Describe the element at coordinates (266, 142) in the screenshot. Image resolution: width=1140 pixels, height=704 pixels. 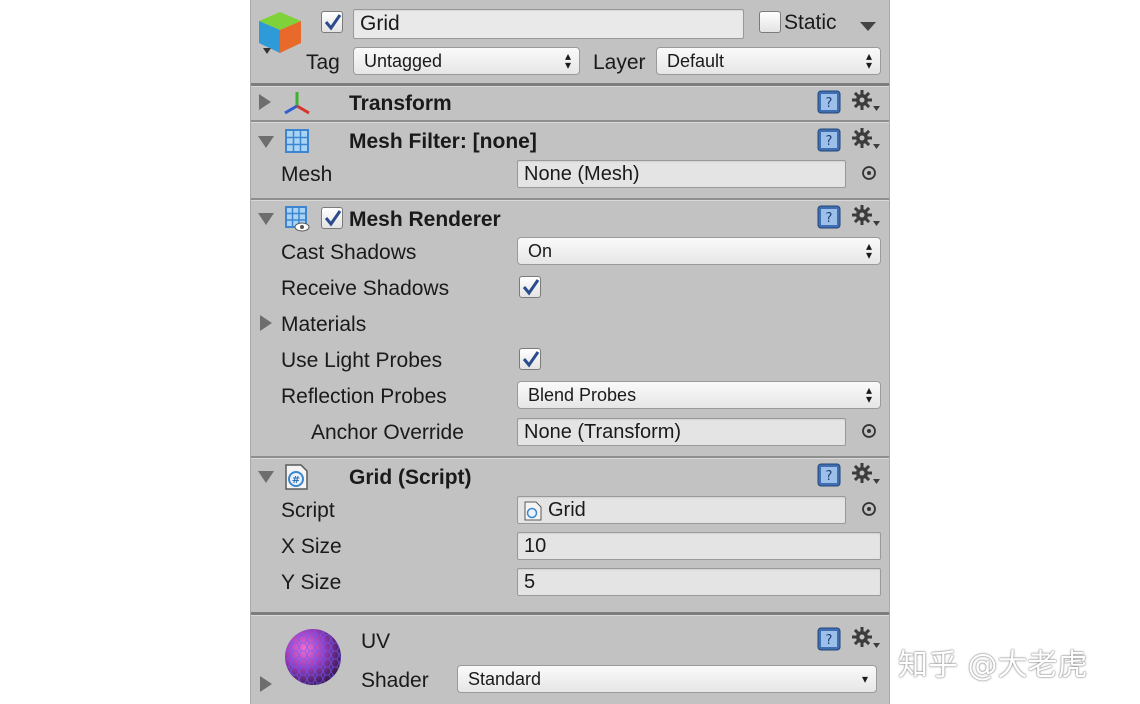
I see `mesh-filter-foldout-arrow-icon` at that location.